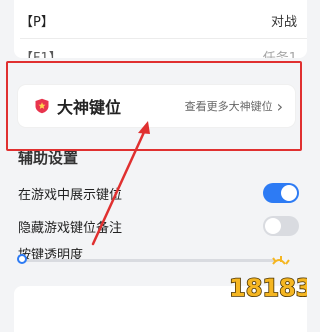 The height and width of the screenshot is (332, 320). What do you see at coordinates (279, 54) in the screenshot?
I see `key-row-action: 任务1` at bounding box center [279, 54].